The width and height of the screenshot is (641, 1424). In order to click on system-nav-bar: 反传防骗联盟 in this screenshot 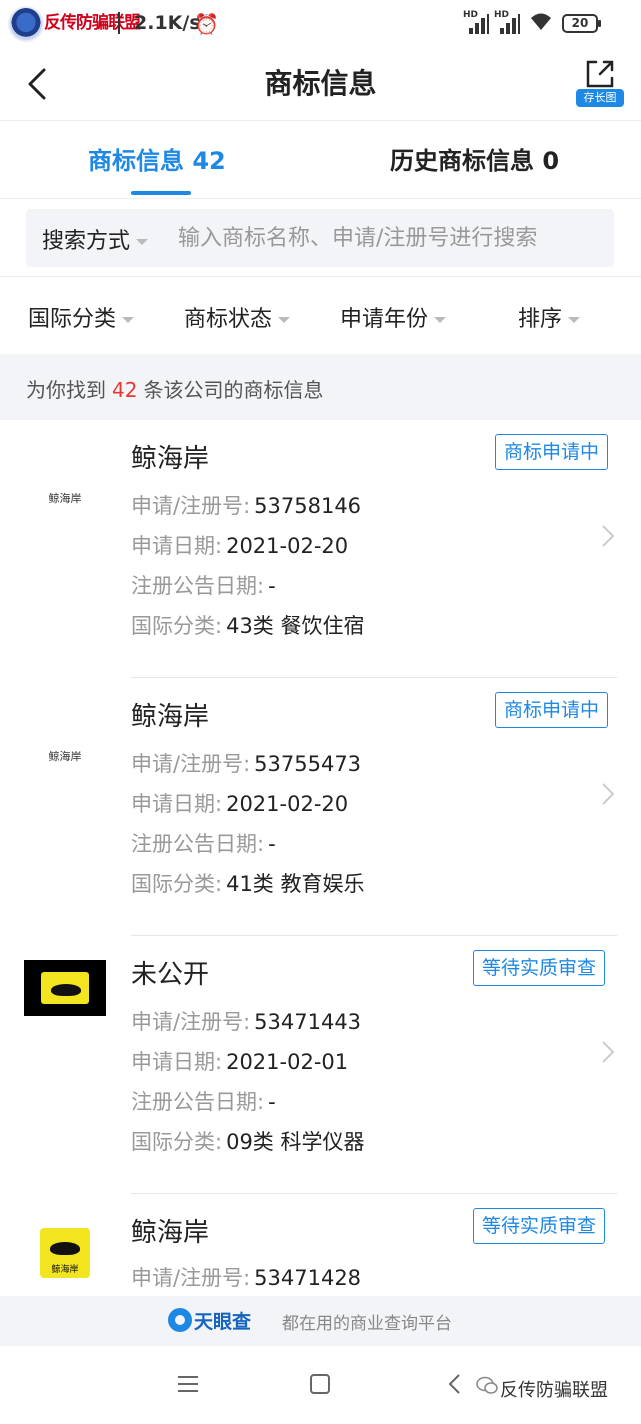, I will do `click(320, 1385)`.